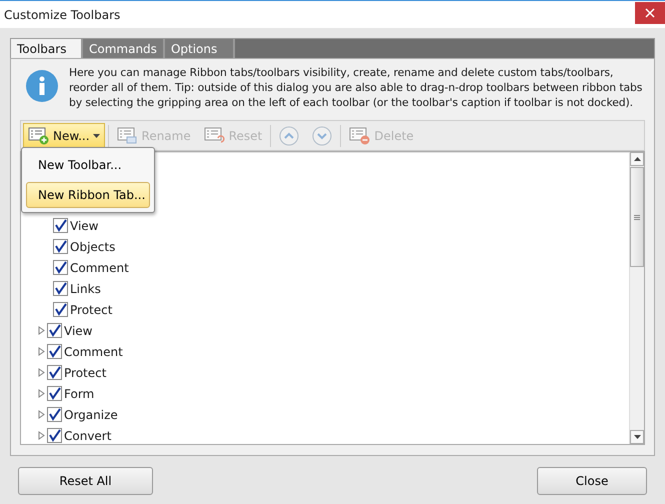 The height and width of the screenshot is (504, 665). Describe the element at coordinates (592, 481) in the screenshot. I see `close-dialog-button: Close` at that location.